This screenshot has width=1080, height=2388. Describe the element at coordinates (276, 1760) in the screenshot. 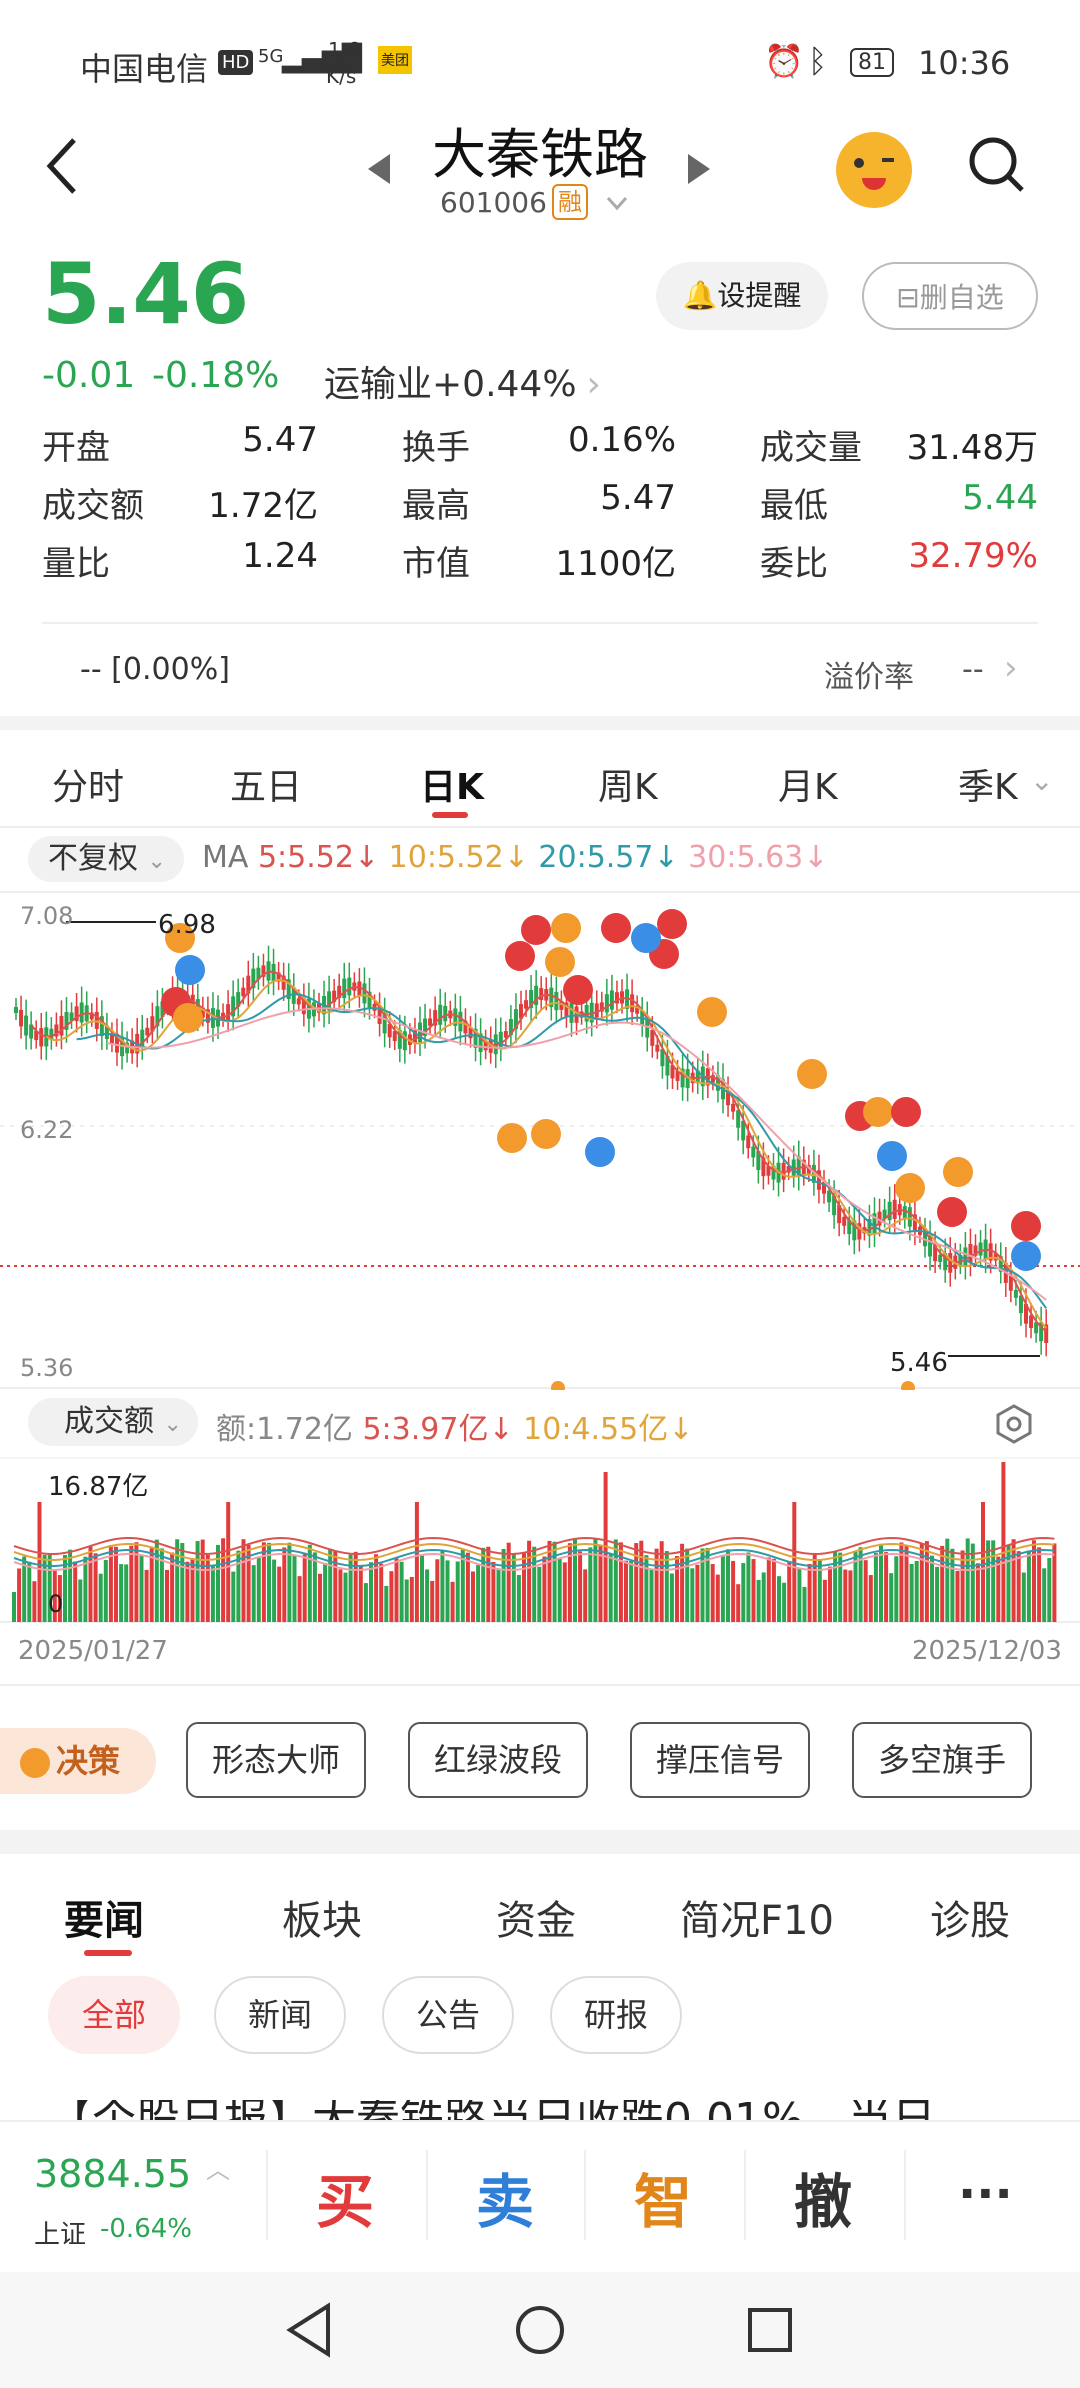

I see `indicator-pattern-master: 形态大师` at that location.